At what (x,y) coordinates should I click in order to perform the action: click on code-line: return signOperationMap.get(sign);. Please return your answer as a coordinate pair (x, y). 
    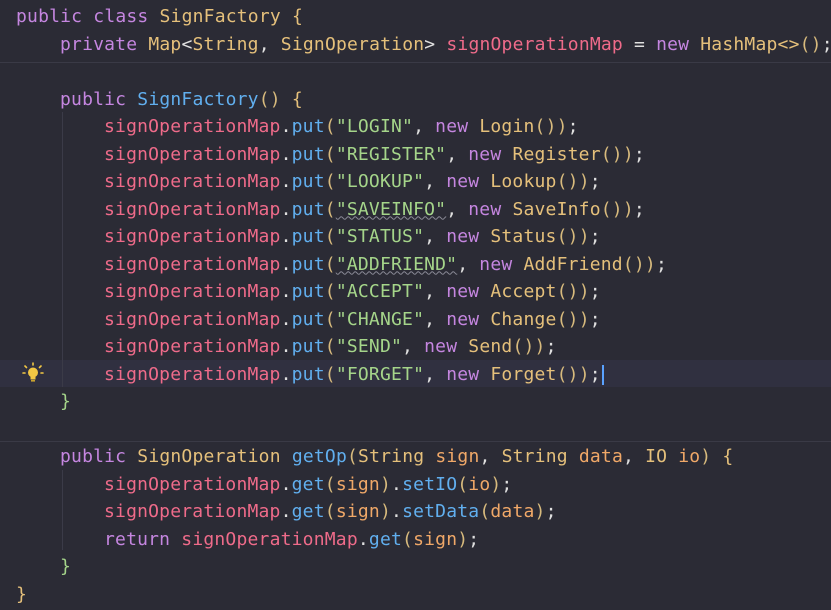
    Looking at the image, I should click on (291, 539).